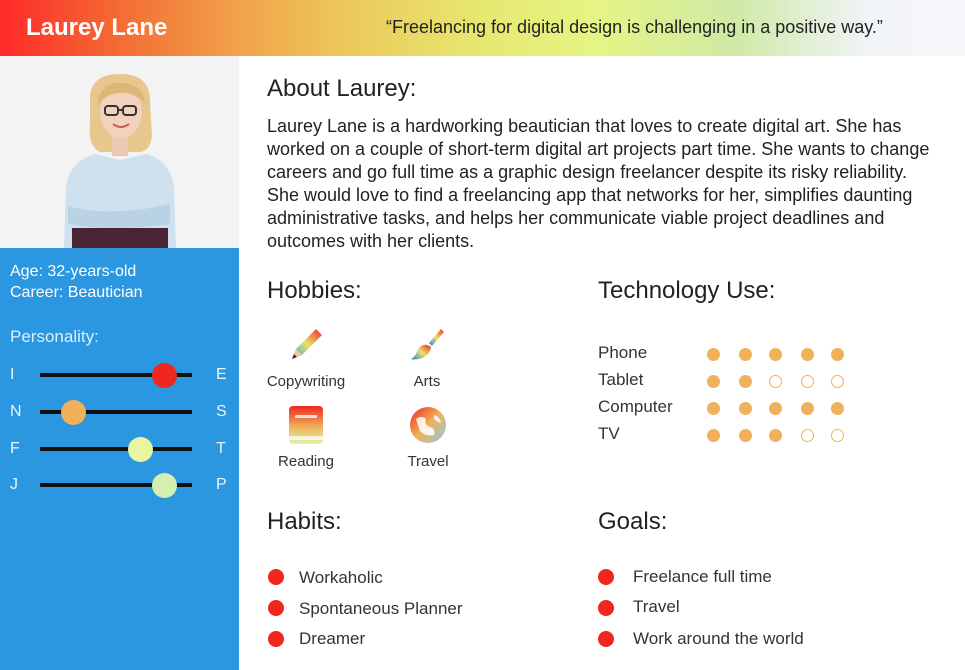  I want to click on tech-label-phone: Phone, so click(623, 352).